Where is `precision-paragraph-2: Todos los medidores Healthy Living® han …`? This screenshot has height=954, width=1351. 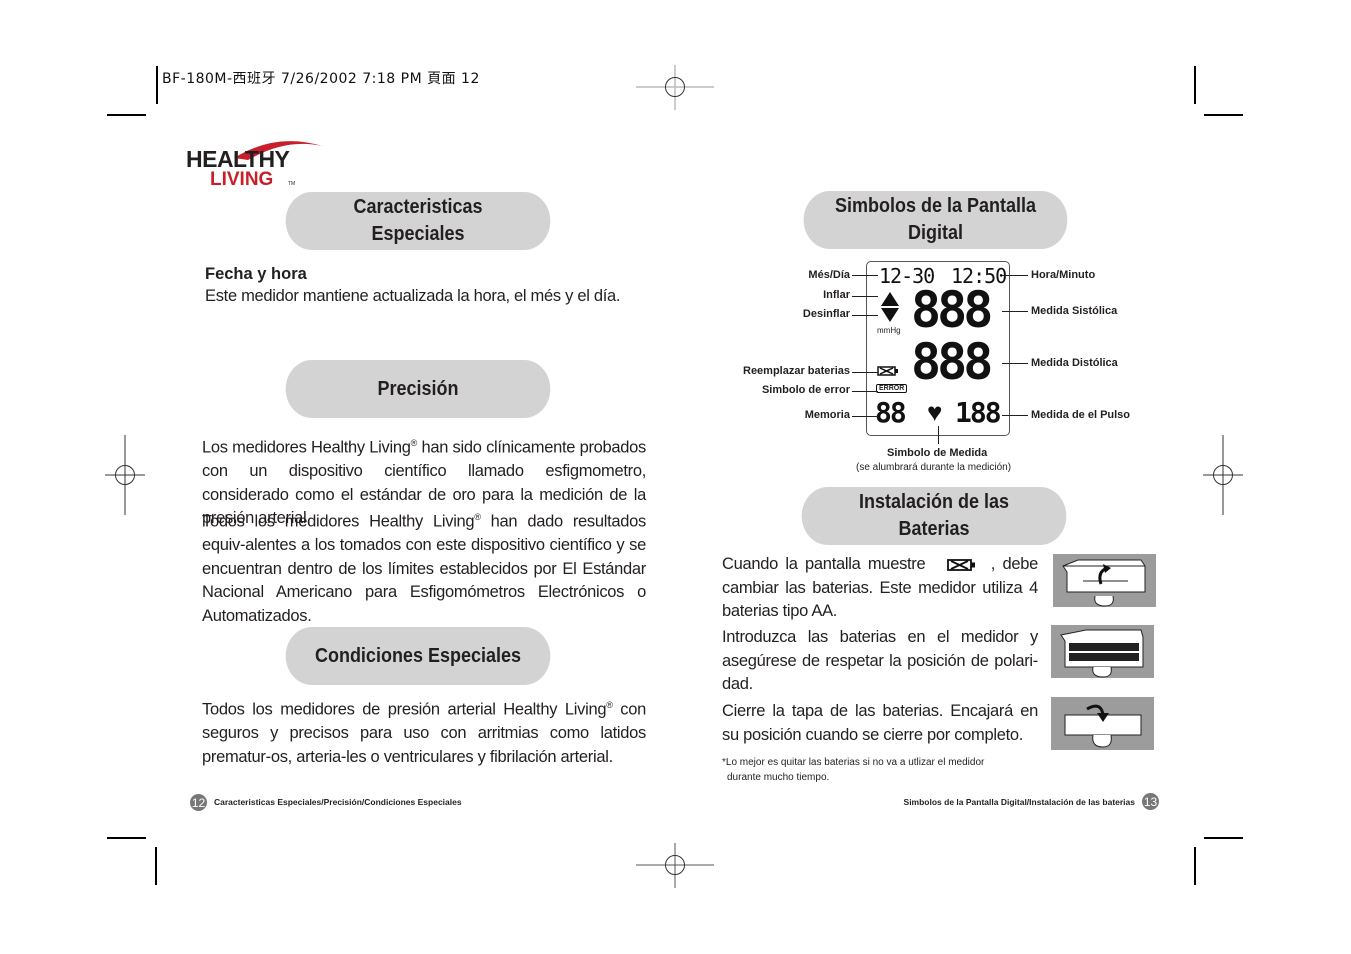
precision-paragraph-2: Todos los medidores Healthy Living® han … is located at coordinates (424, 567).